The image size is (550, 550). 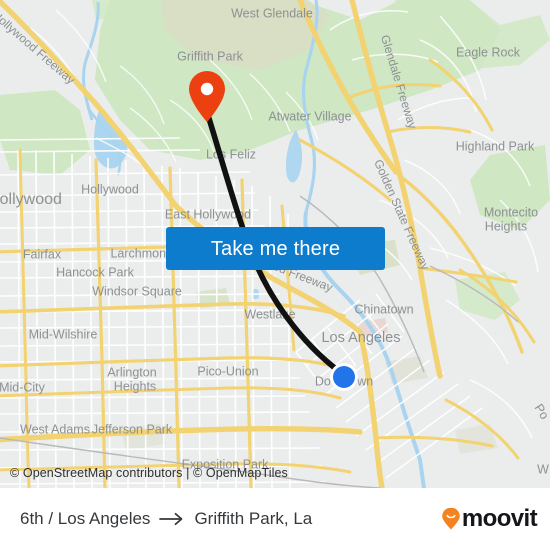 What do you see at coordinates (42, 254) in the screenshot?
I see `map-label: Fairfax` at bounding box center [42, 254].